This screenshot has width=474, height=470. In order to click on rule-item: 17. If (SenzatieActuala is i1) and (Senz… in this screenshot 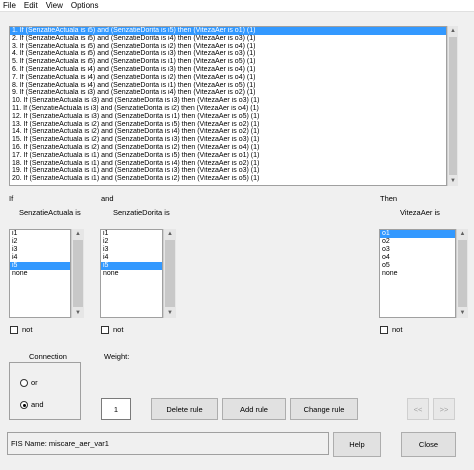, I will do `click(228, 156)`.